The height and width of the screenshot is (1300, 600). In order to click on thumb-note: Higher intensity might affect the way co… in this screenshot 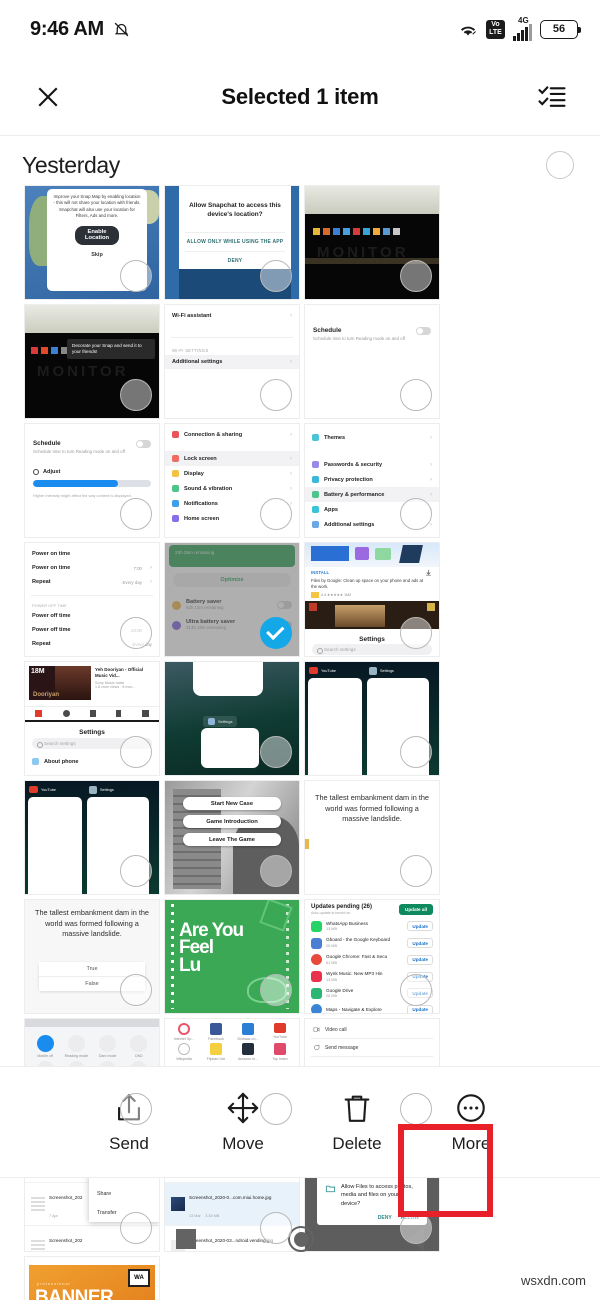, I will do `click(82, 496)`.